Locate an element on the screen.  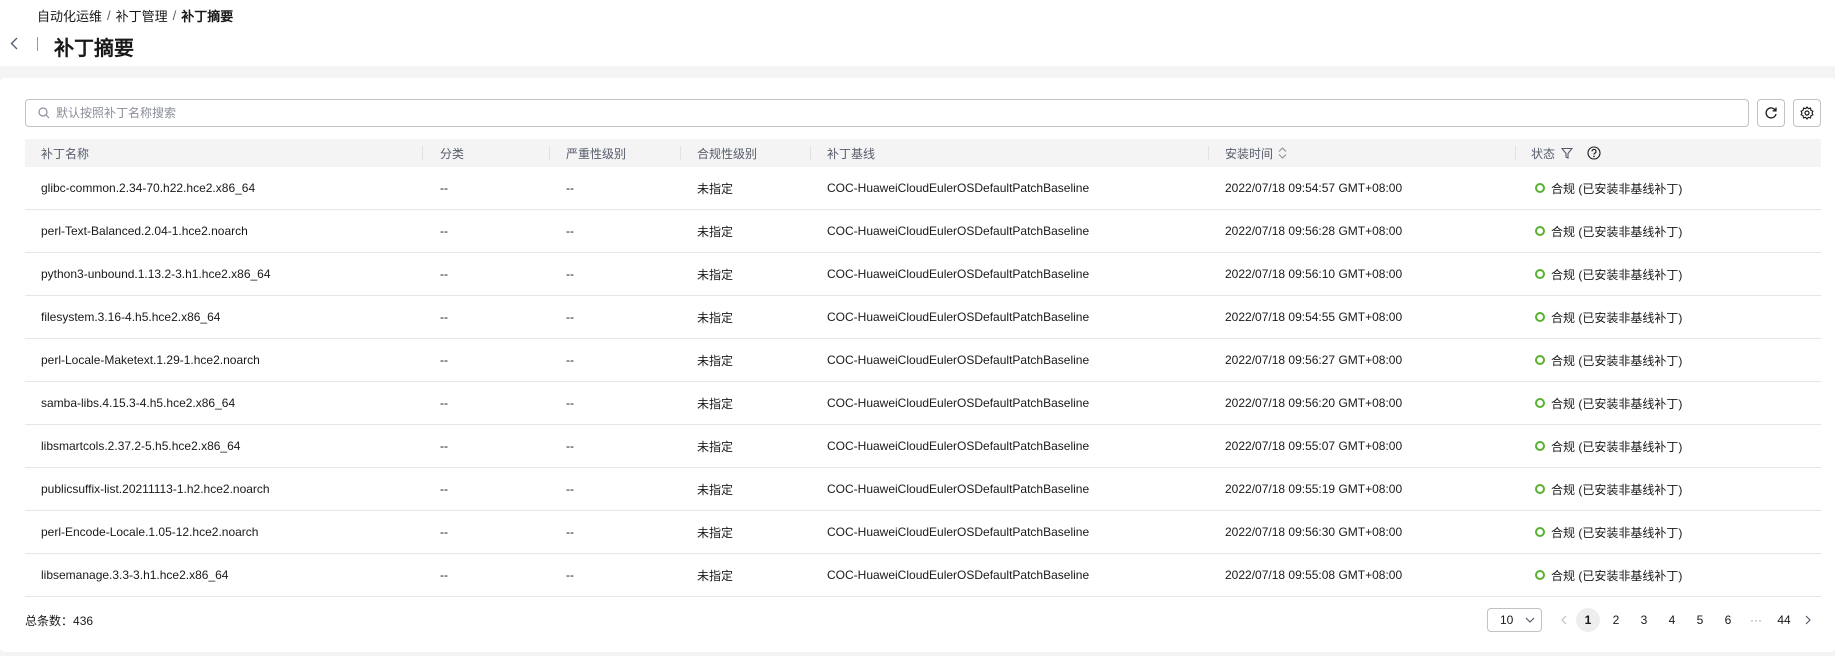
chevron-right-icon is located at coordinates (1808, 620).